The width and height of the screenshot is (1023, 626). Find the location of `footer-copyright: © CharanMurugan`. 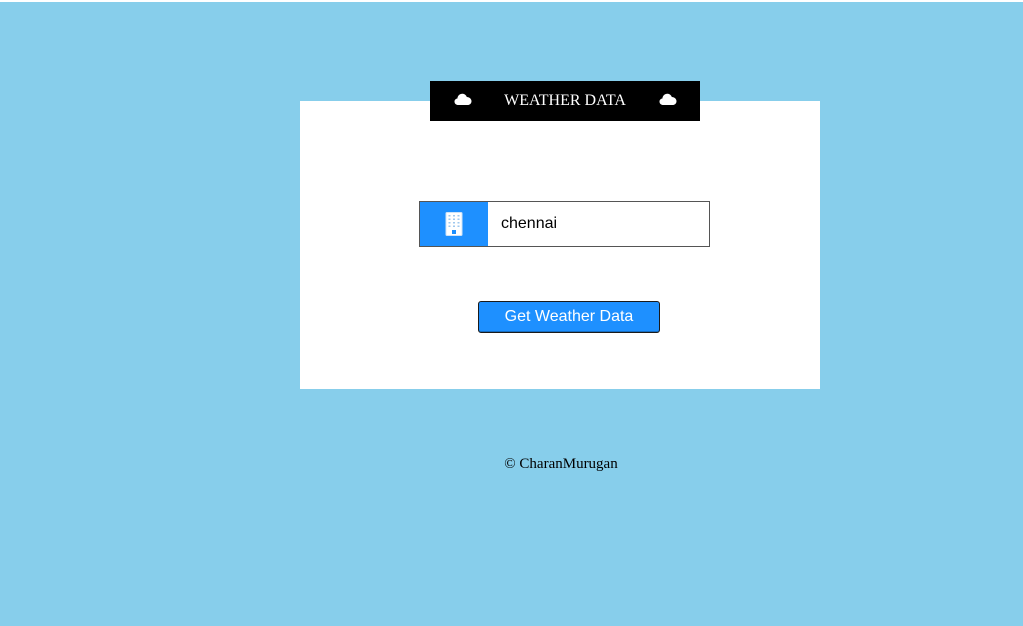

footer-copyright: © CharanMurugan is located at coordinates (561, 464).